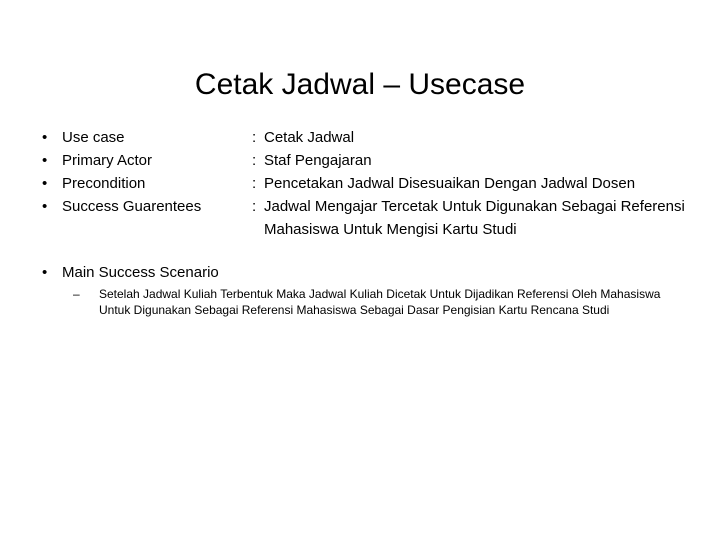  I want to click on field-label: Precondition, so click(104, 183).